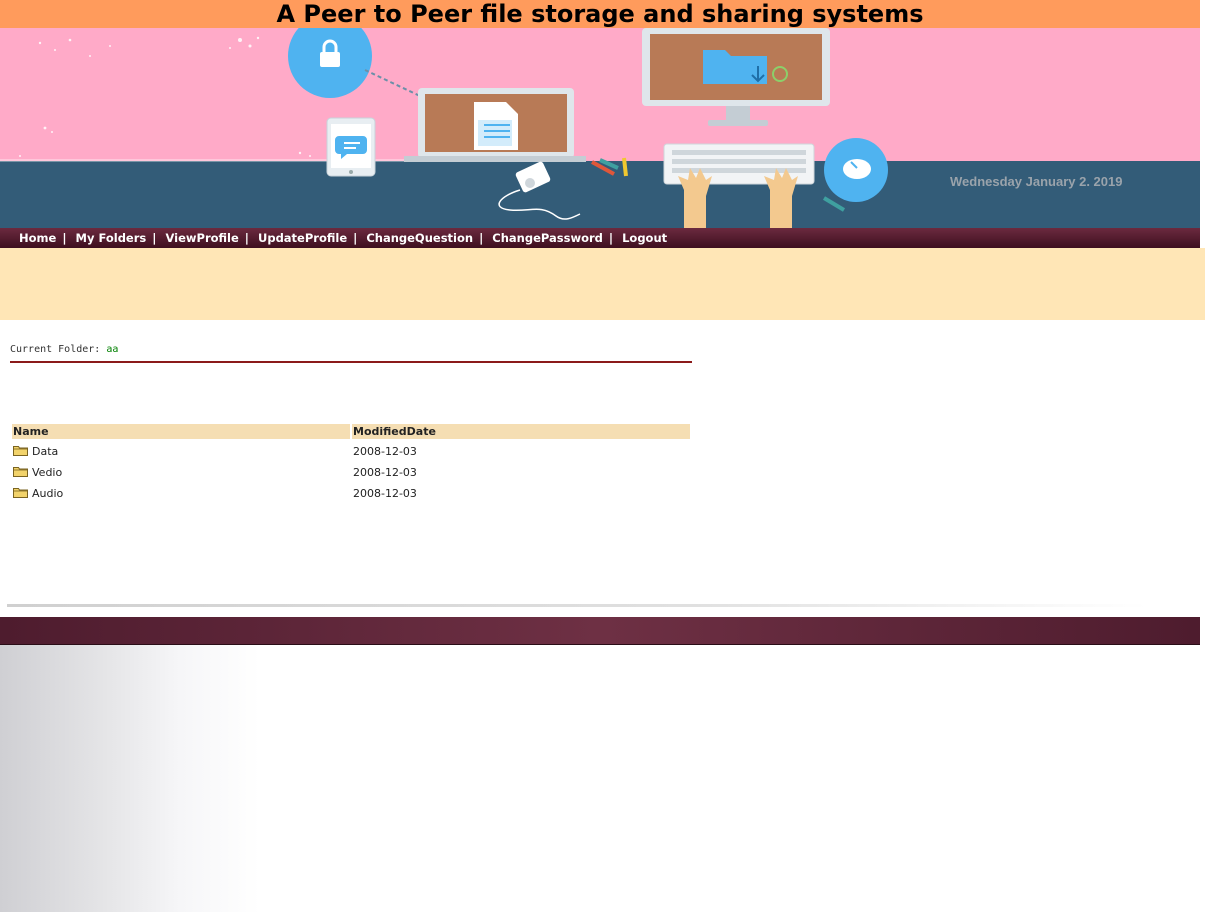 The height and width of the screenshot is (912, 1205). What do you see at coordinates (602, 284) in the screenshot?
I see `notice-band` at bounding box center [602, 284].